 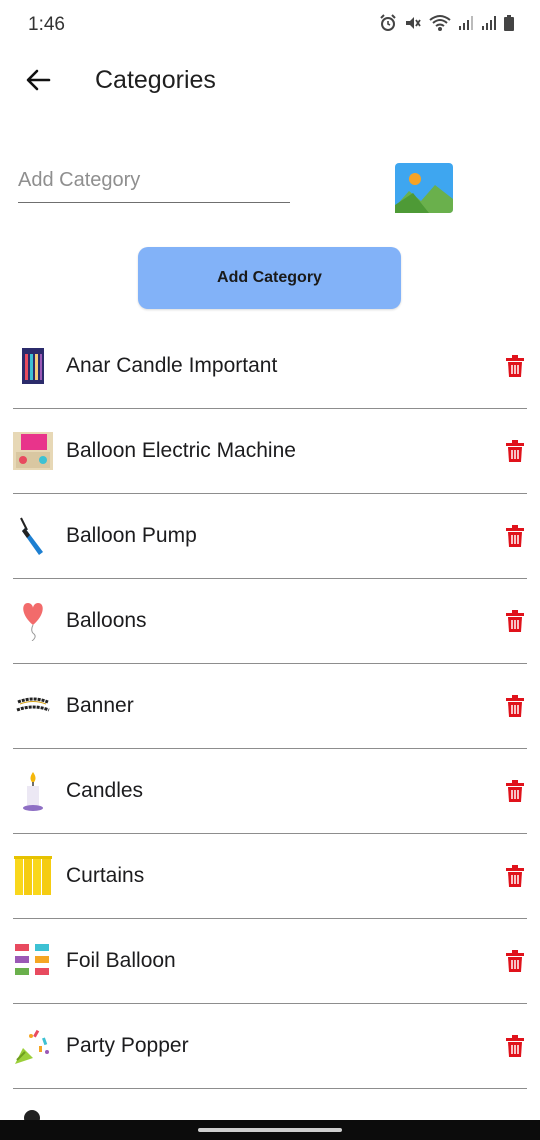 I want to click on foil-thumbnail, so click(x=33, y=961).